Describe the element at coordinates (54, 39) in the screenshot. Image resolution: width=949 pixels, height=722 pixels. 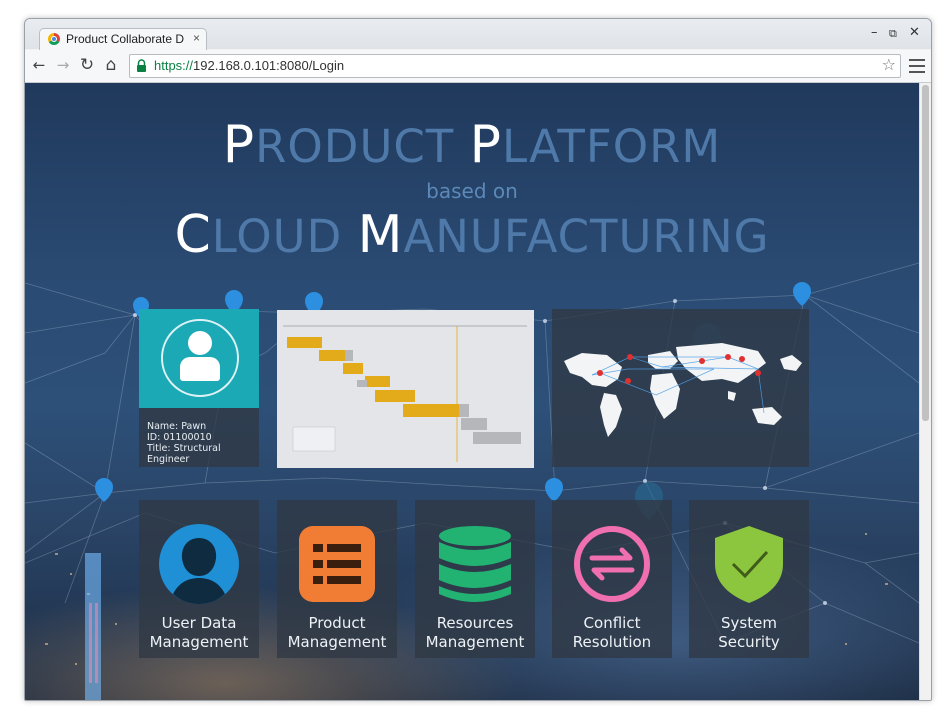
I see `chrome-favicon-icon` at that location.